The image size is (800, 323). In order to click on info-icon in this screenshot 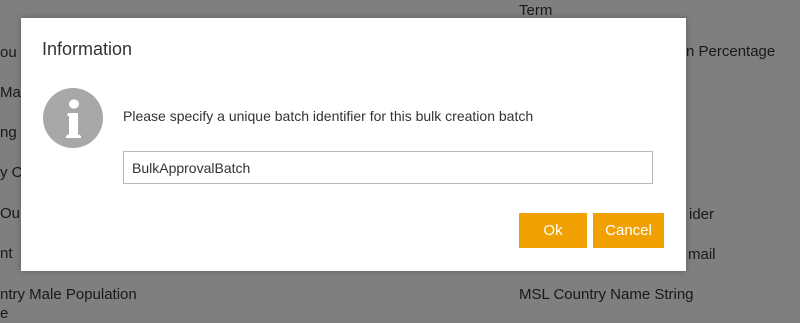, I will do `click(73, 118)`.